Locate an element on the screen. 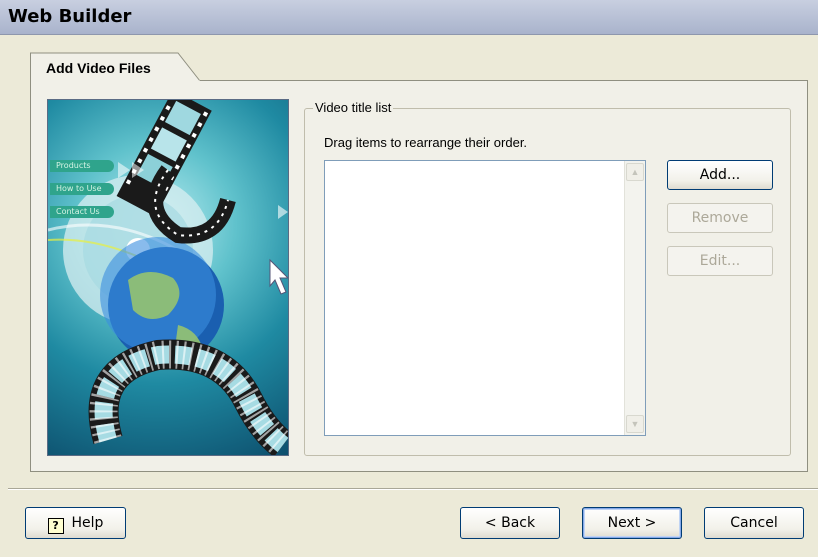 The image size is (818, 557). listbox-scrollbar: ▲ ▼ is located at coordinates (634, 298).